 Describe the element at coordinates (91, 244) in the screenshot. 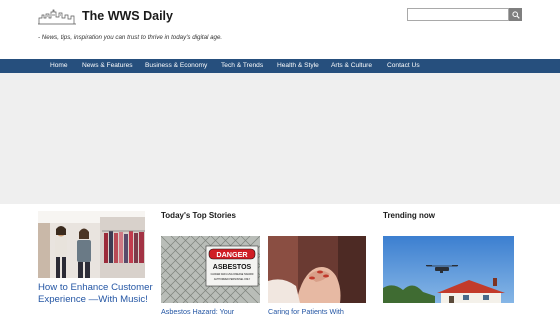

I see `feature-image` at that location.